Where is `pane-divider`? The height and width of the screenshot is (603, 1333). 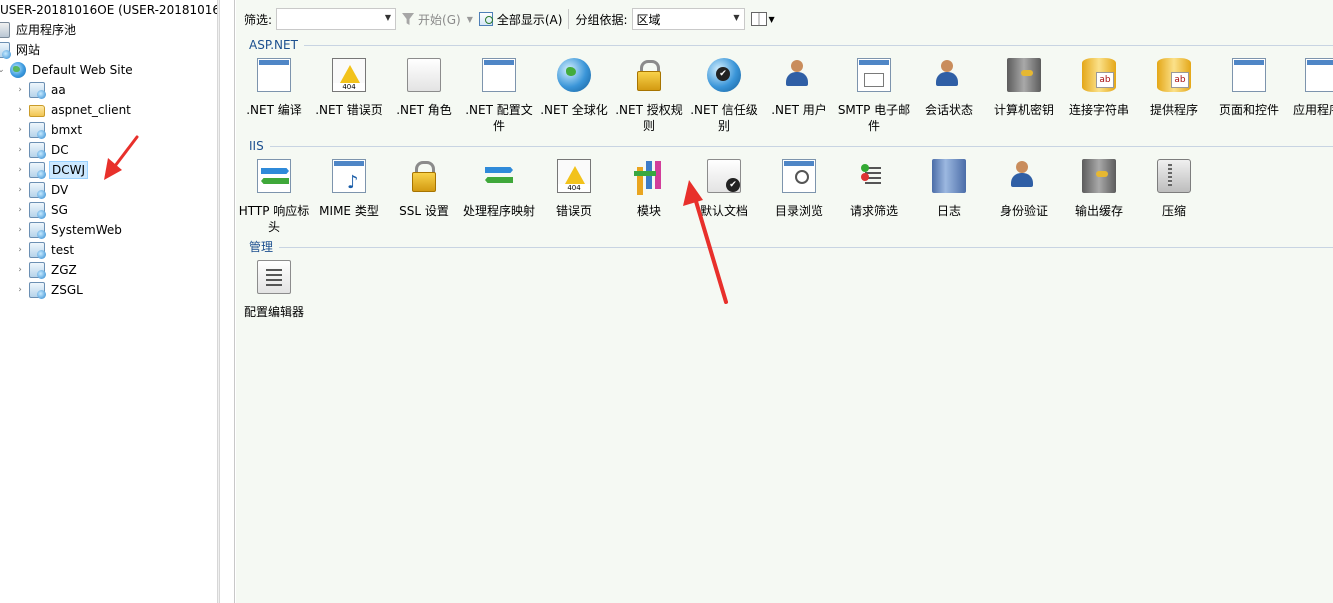 pane-divider is located at coordinates (227, 301).